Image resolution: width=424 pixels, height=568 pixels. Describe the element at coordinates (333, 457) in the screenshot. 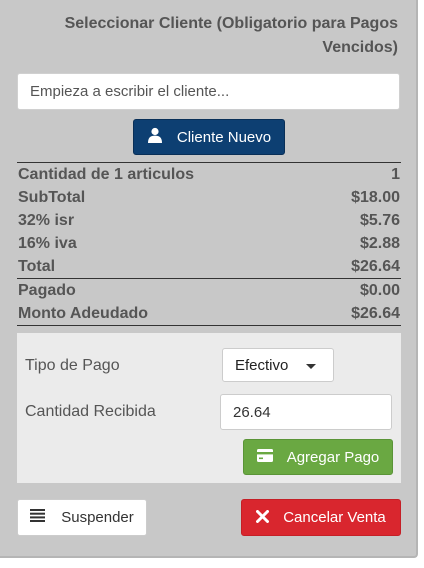

I see `add-payment-label: Agregar Pago` at that location.